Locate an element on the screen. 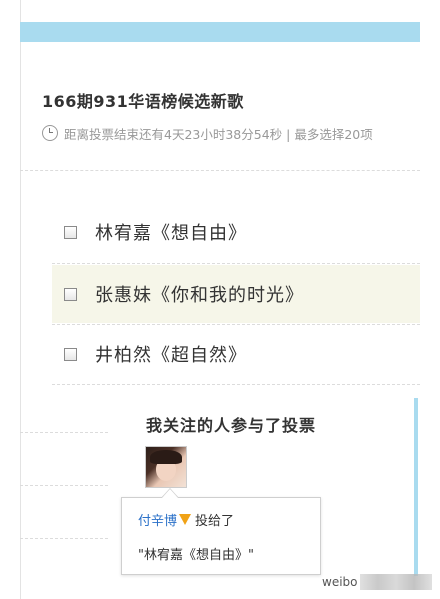 Image resolution: width=440 pixels, height=599 pixels. blurred-watermark is located at coordinates (396, 582).